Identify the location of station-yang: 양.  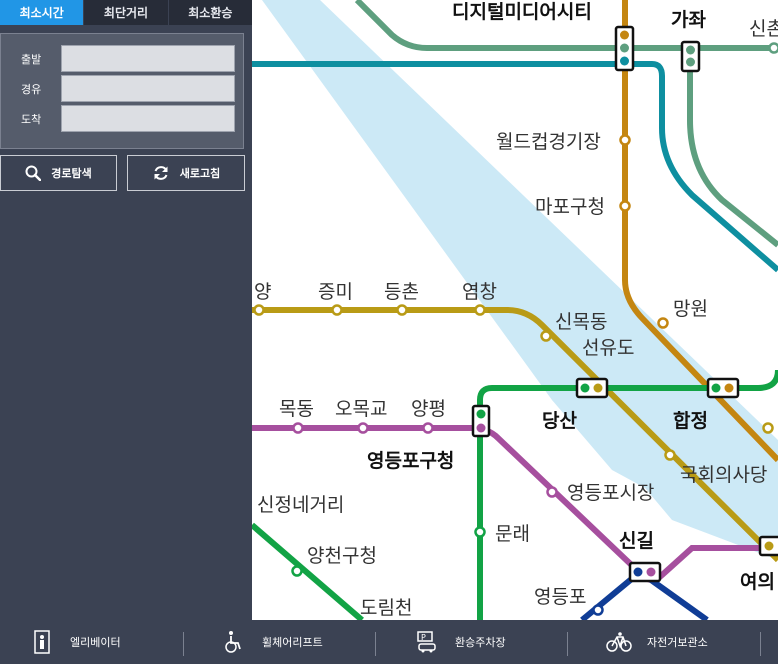
(262, 292).